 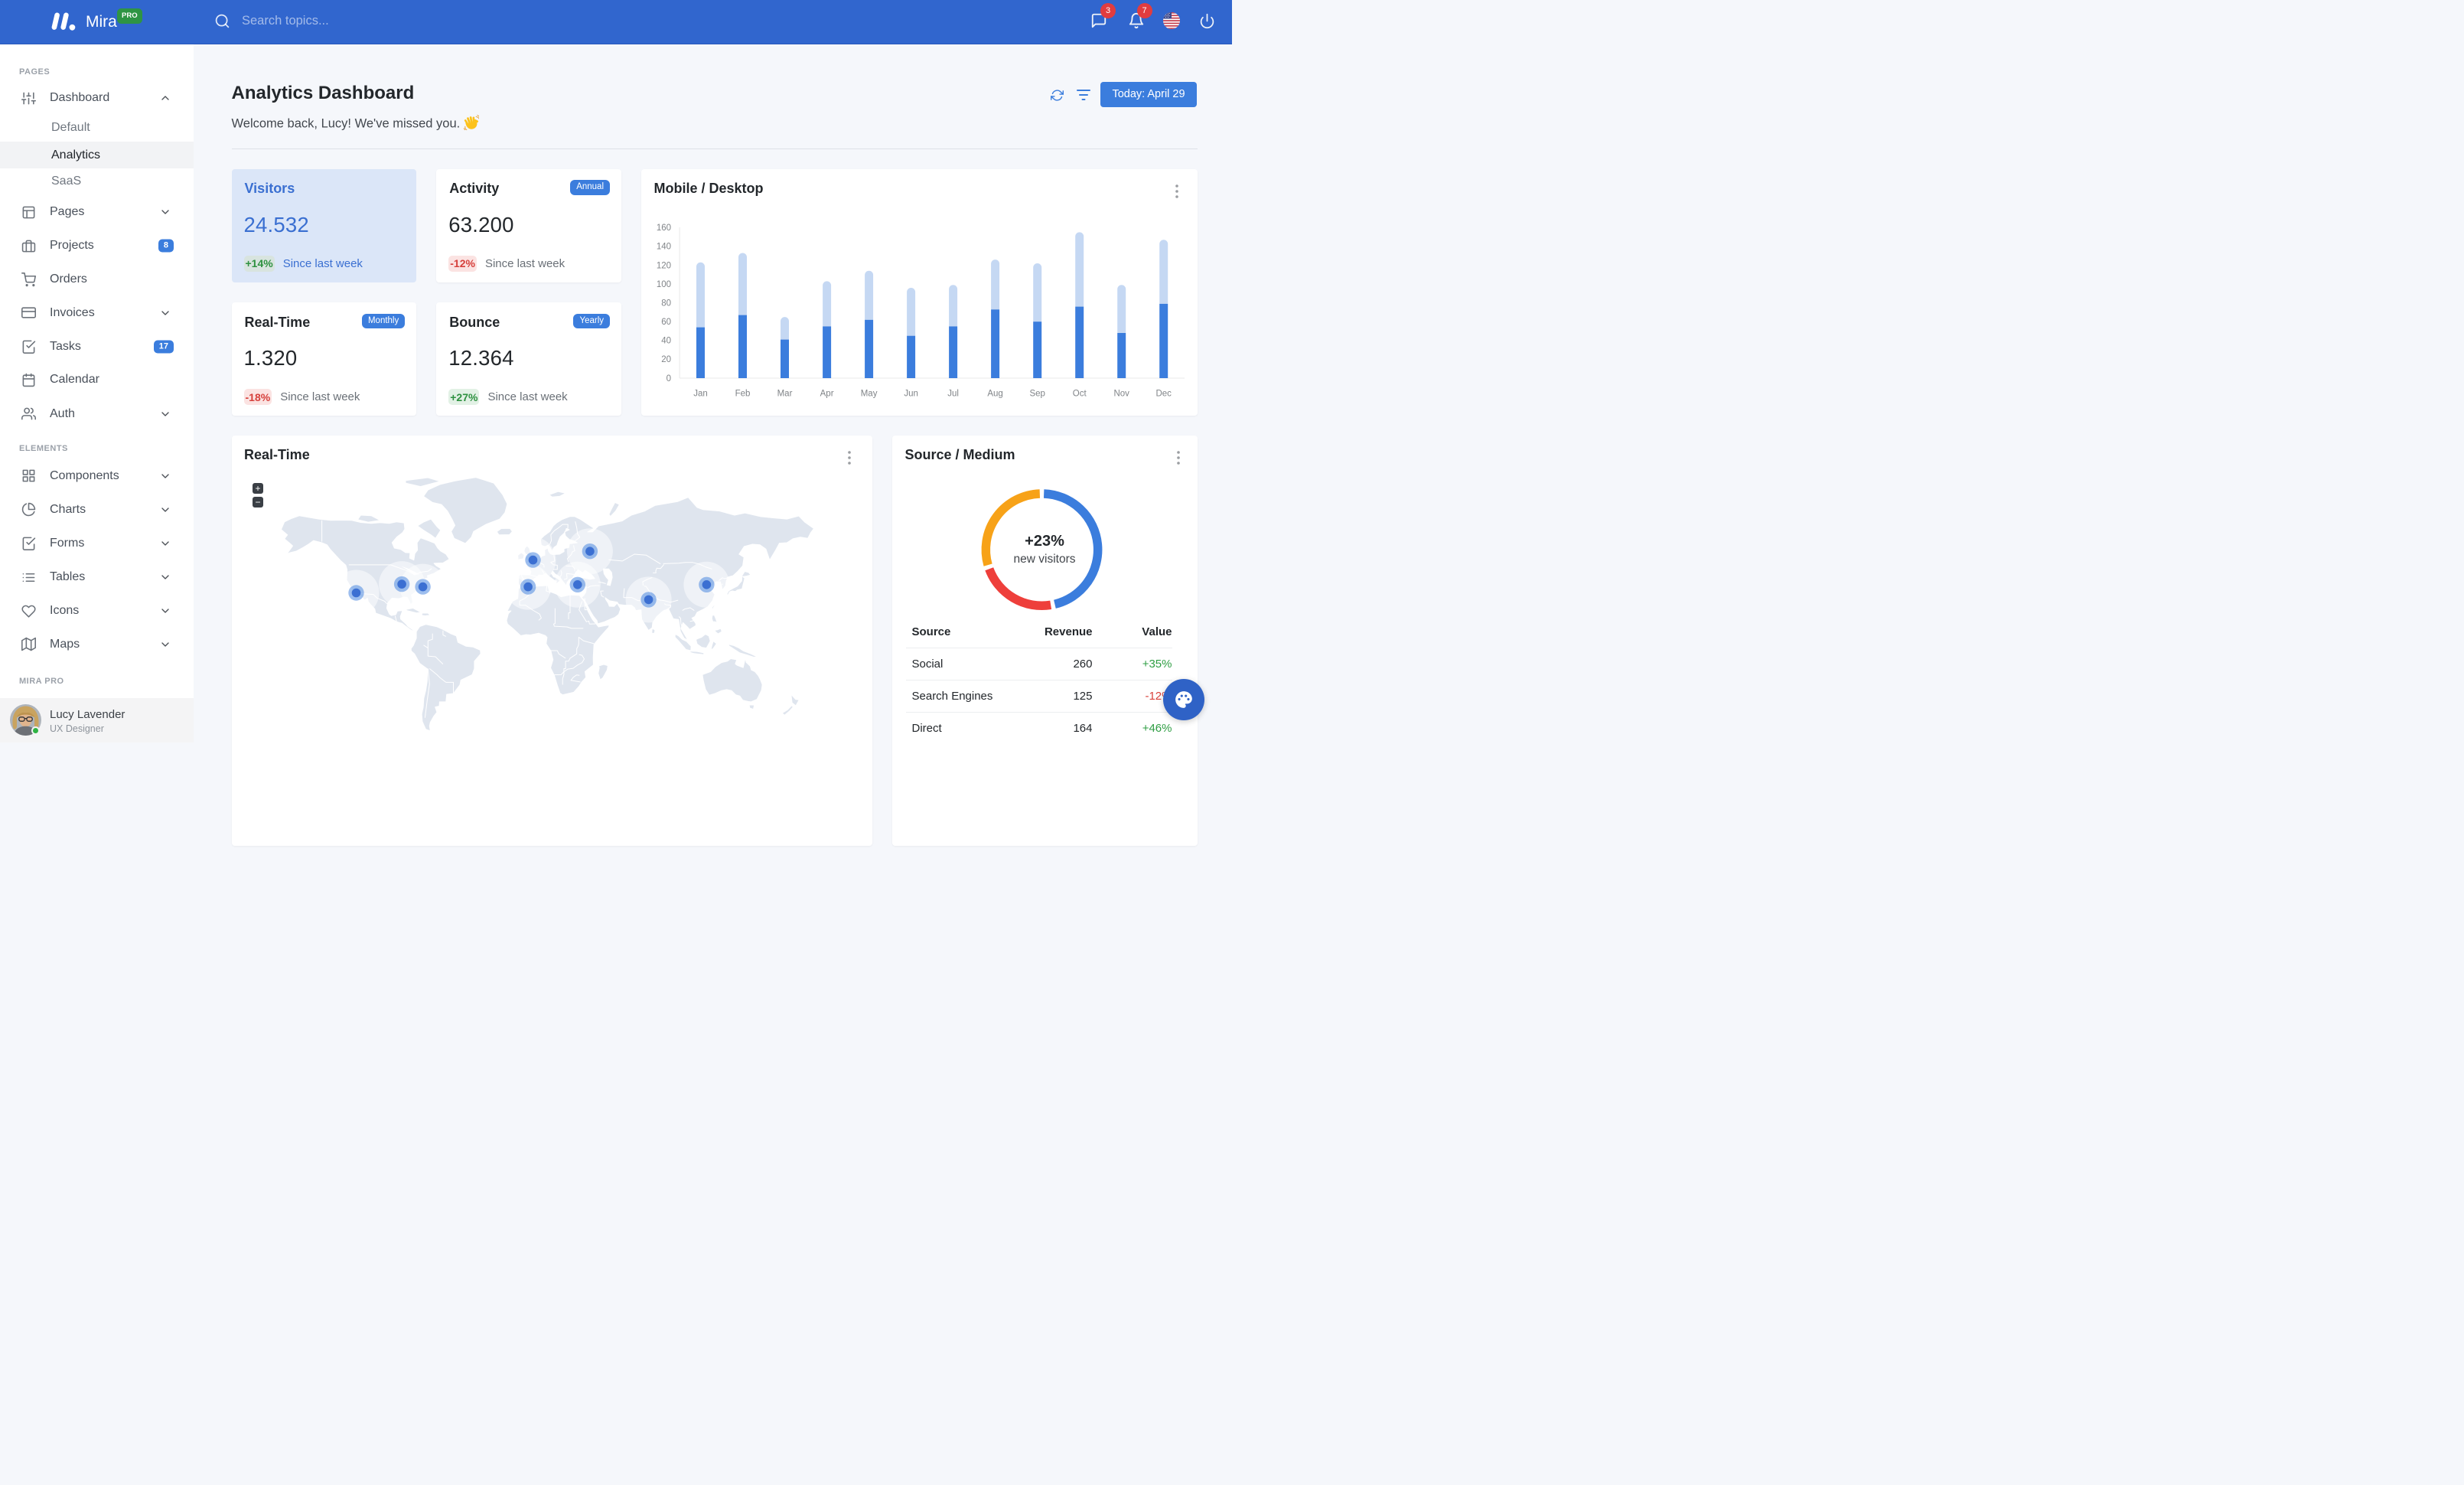 What do you see at coordinates (666, 359) in the screenshot?
I see `svg-text: 20` at bounding box center [666, 359].